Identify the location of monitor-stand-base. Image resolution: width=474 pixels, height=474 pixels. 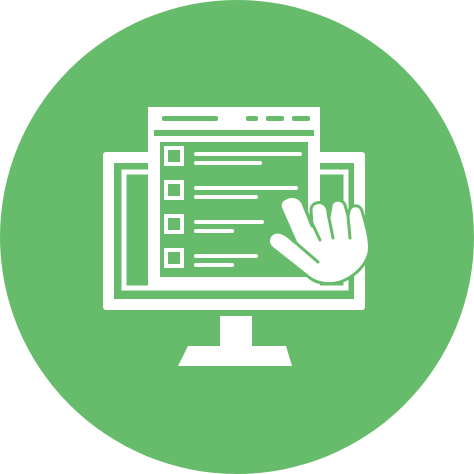
(235, 356).